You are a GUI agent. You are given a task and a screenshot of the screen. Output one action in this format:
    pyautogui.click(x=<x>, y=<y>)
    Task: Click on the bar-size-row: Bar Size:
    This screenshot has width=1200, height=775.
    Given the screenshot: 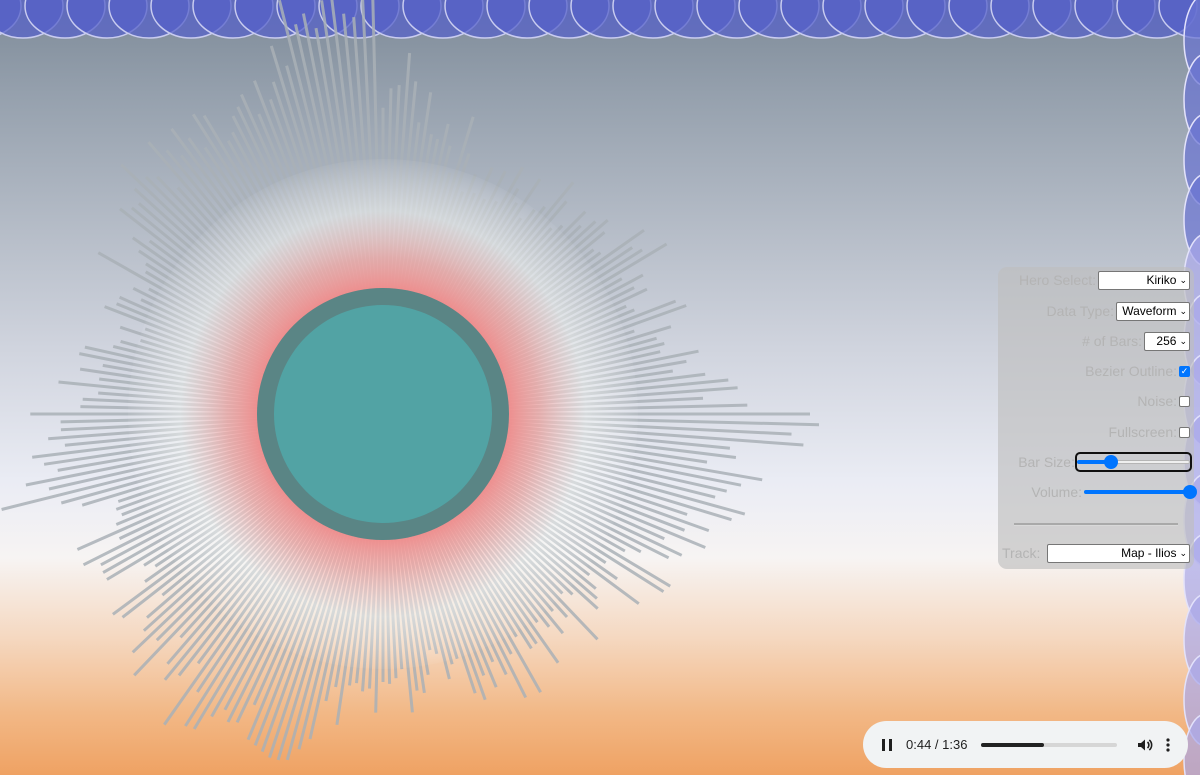 What is the action you would take?
    pyautogui.click(x=1105, y=462)
    